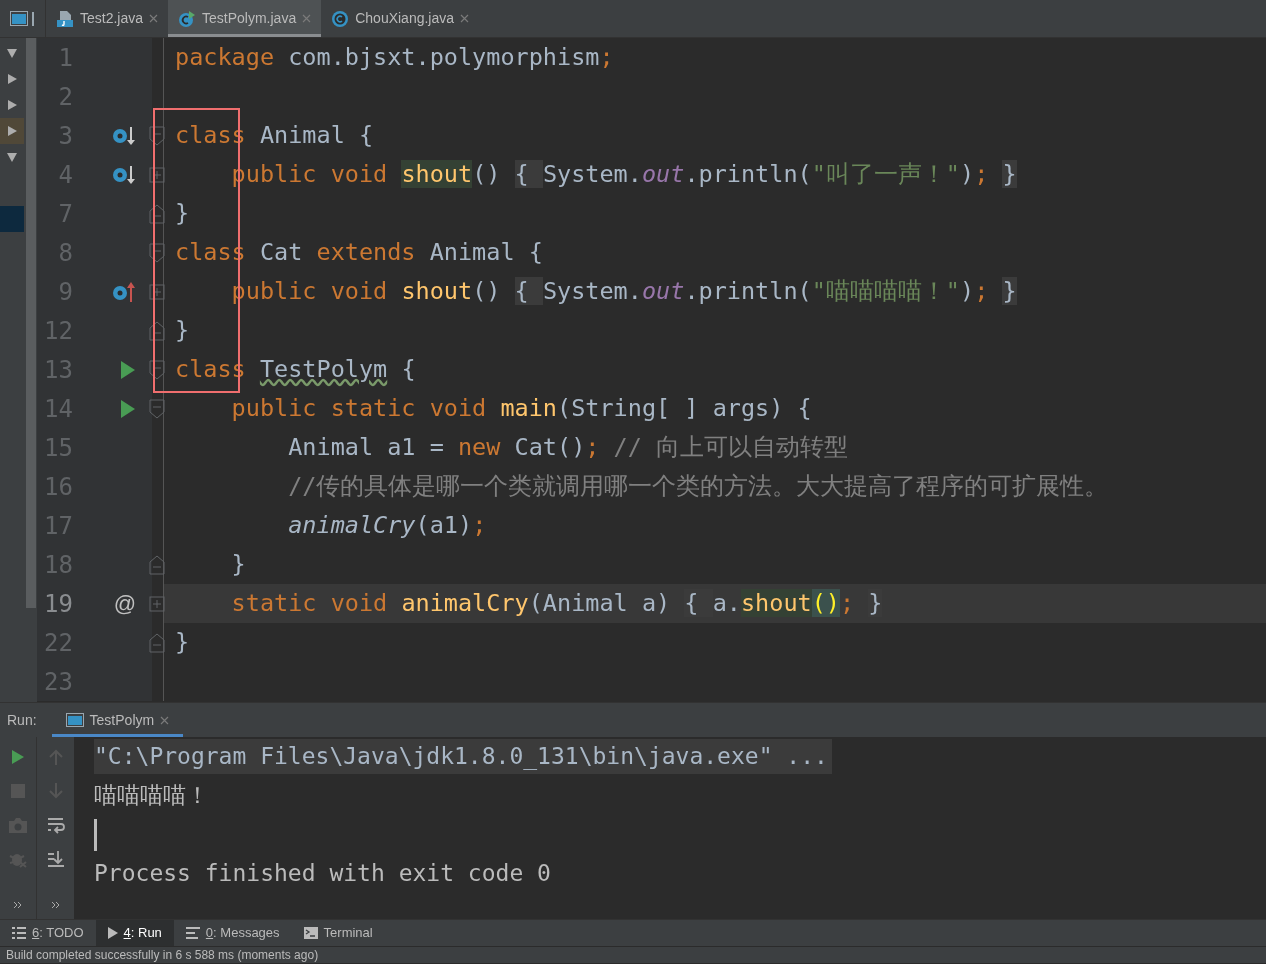  I want to click on scroll-to-end-icon, so click(55, 859).